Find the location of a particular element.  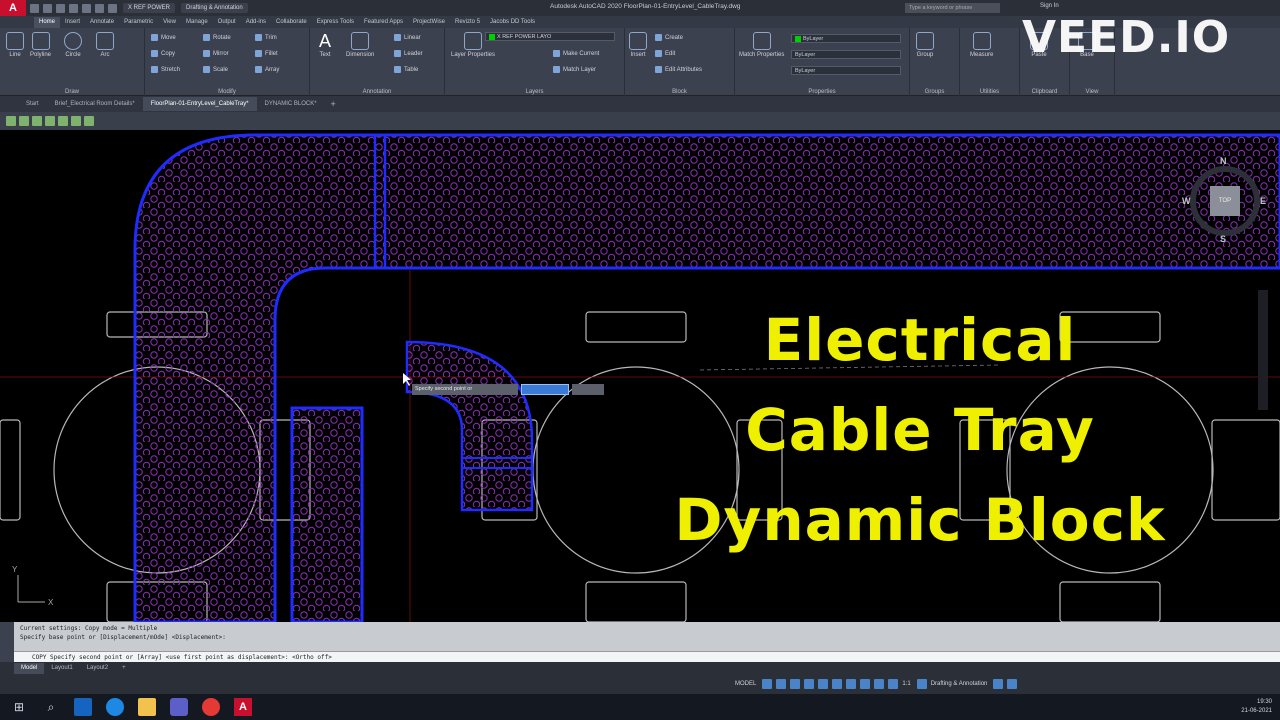

redo-icon is located at coordinates (112, 8).